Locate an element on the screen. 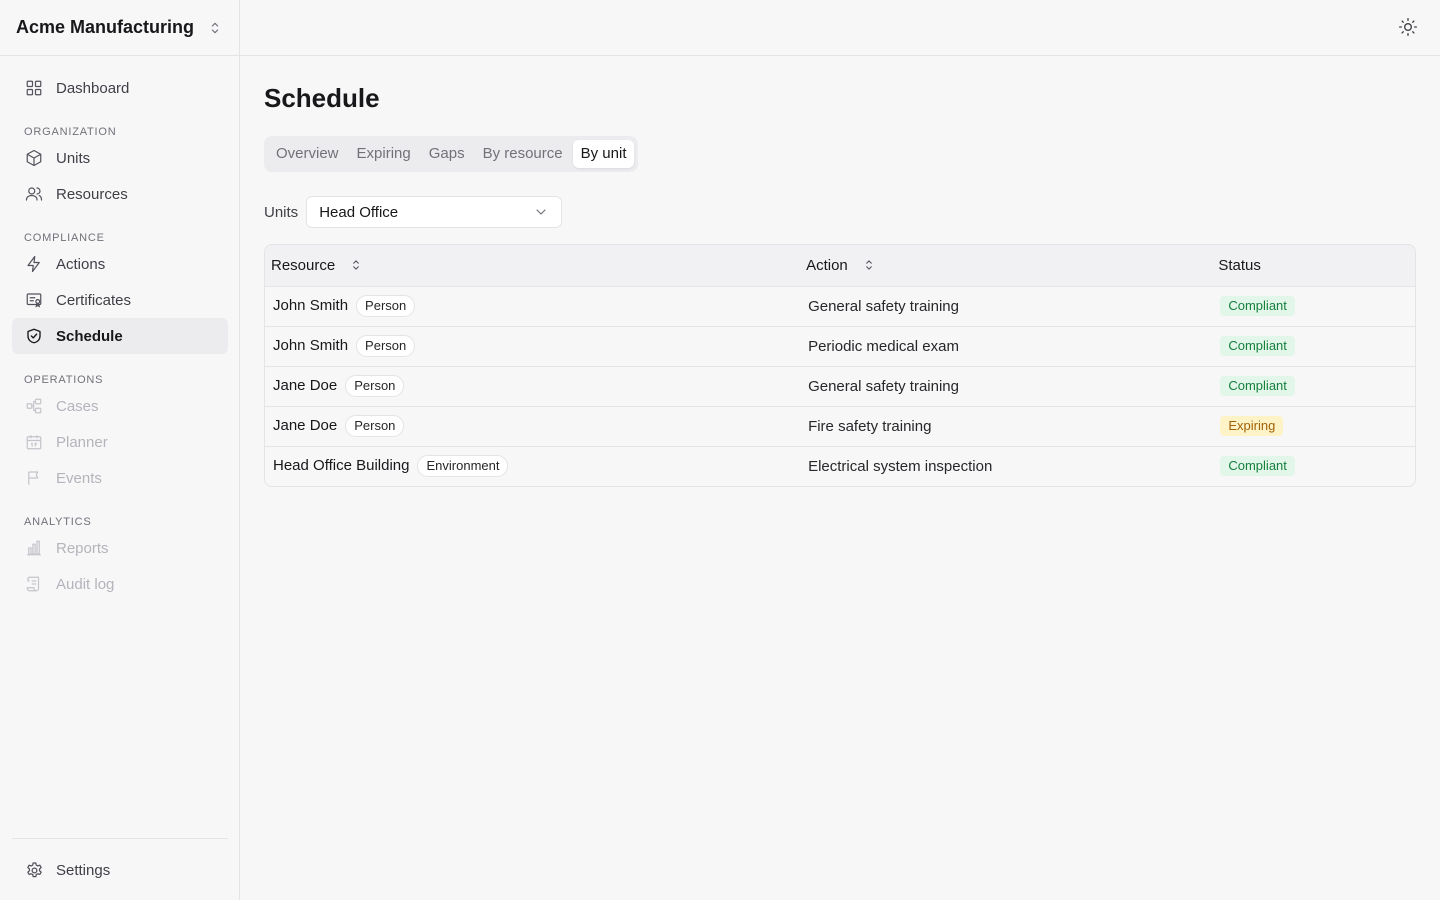 This screenshot has width=1440, height=900. resource-name: Head Office Building is located at coordinates (341, 466).